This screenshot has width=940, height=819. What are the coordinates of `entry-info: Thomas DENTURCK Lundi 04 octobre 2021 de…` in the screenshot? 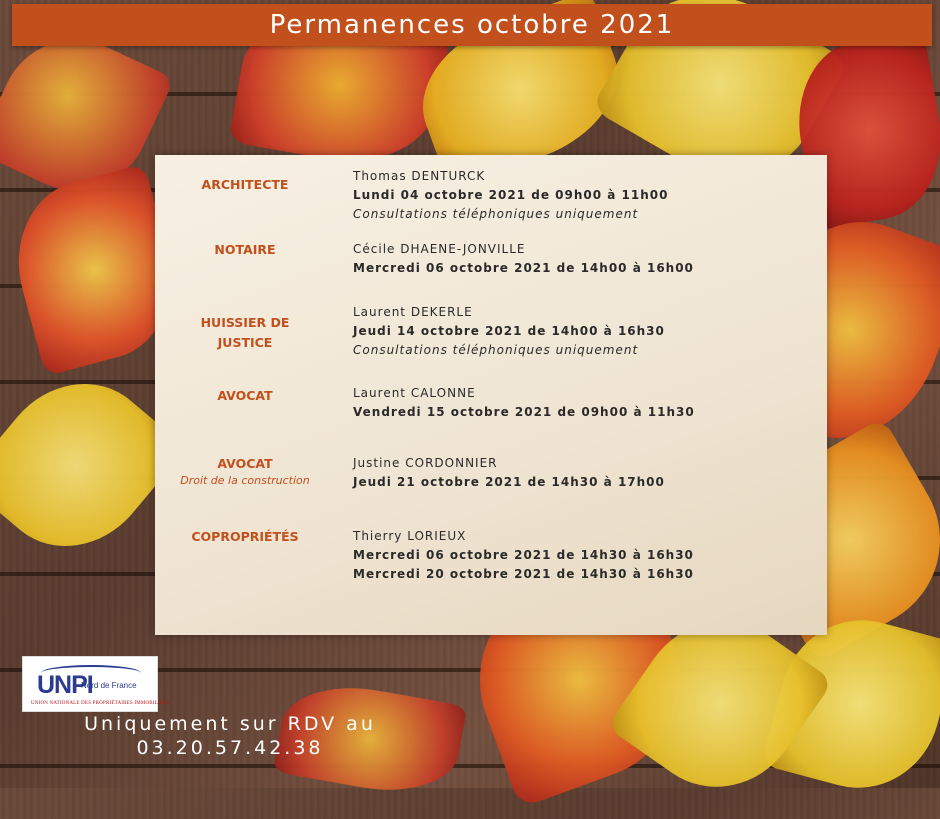 It's located at (583, 195).